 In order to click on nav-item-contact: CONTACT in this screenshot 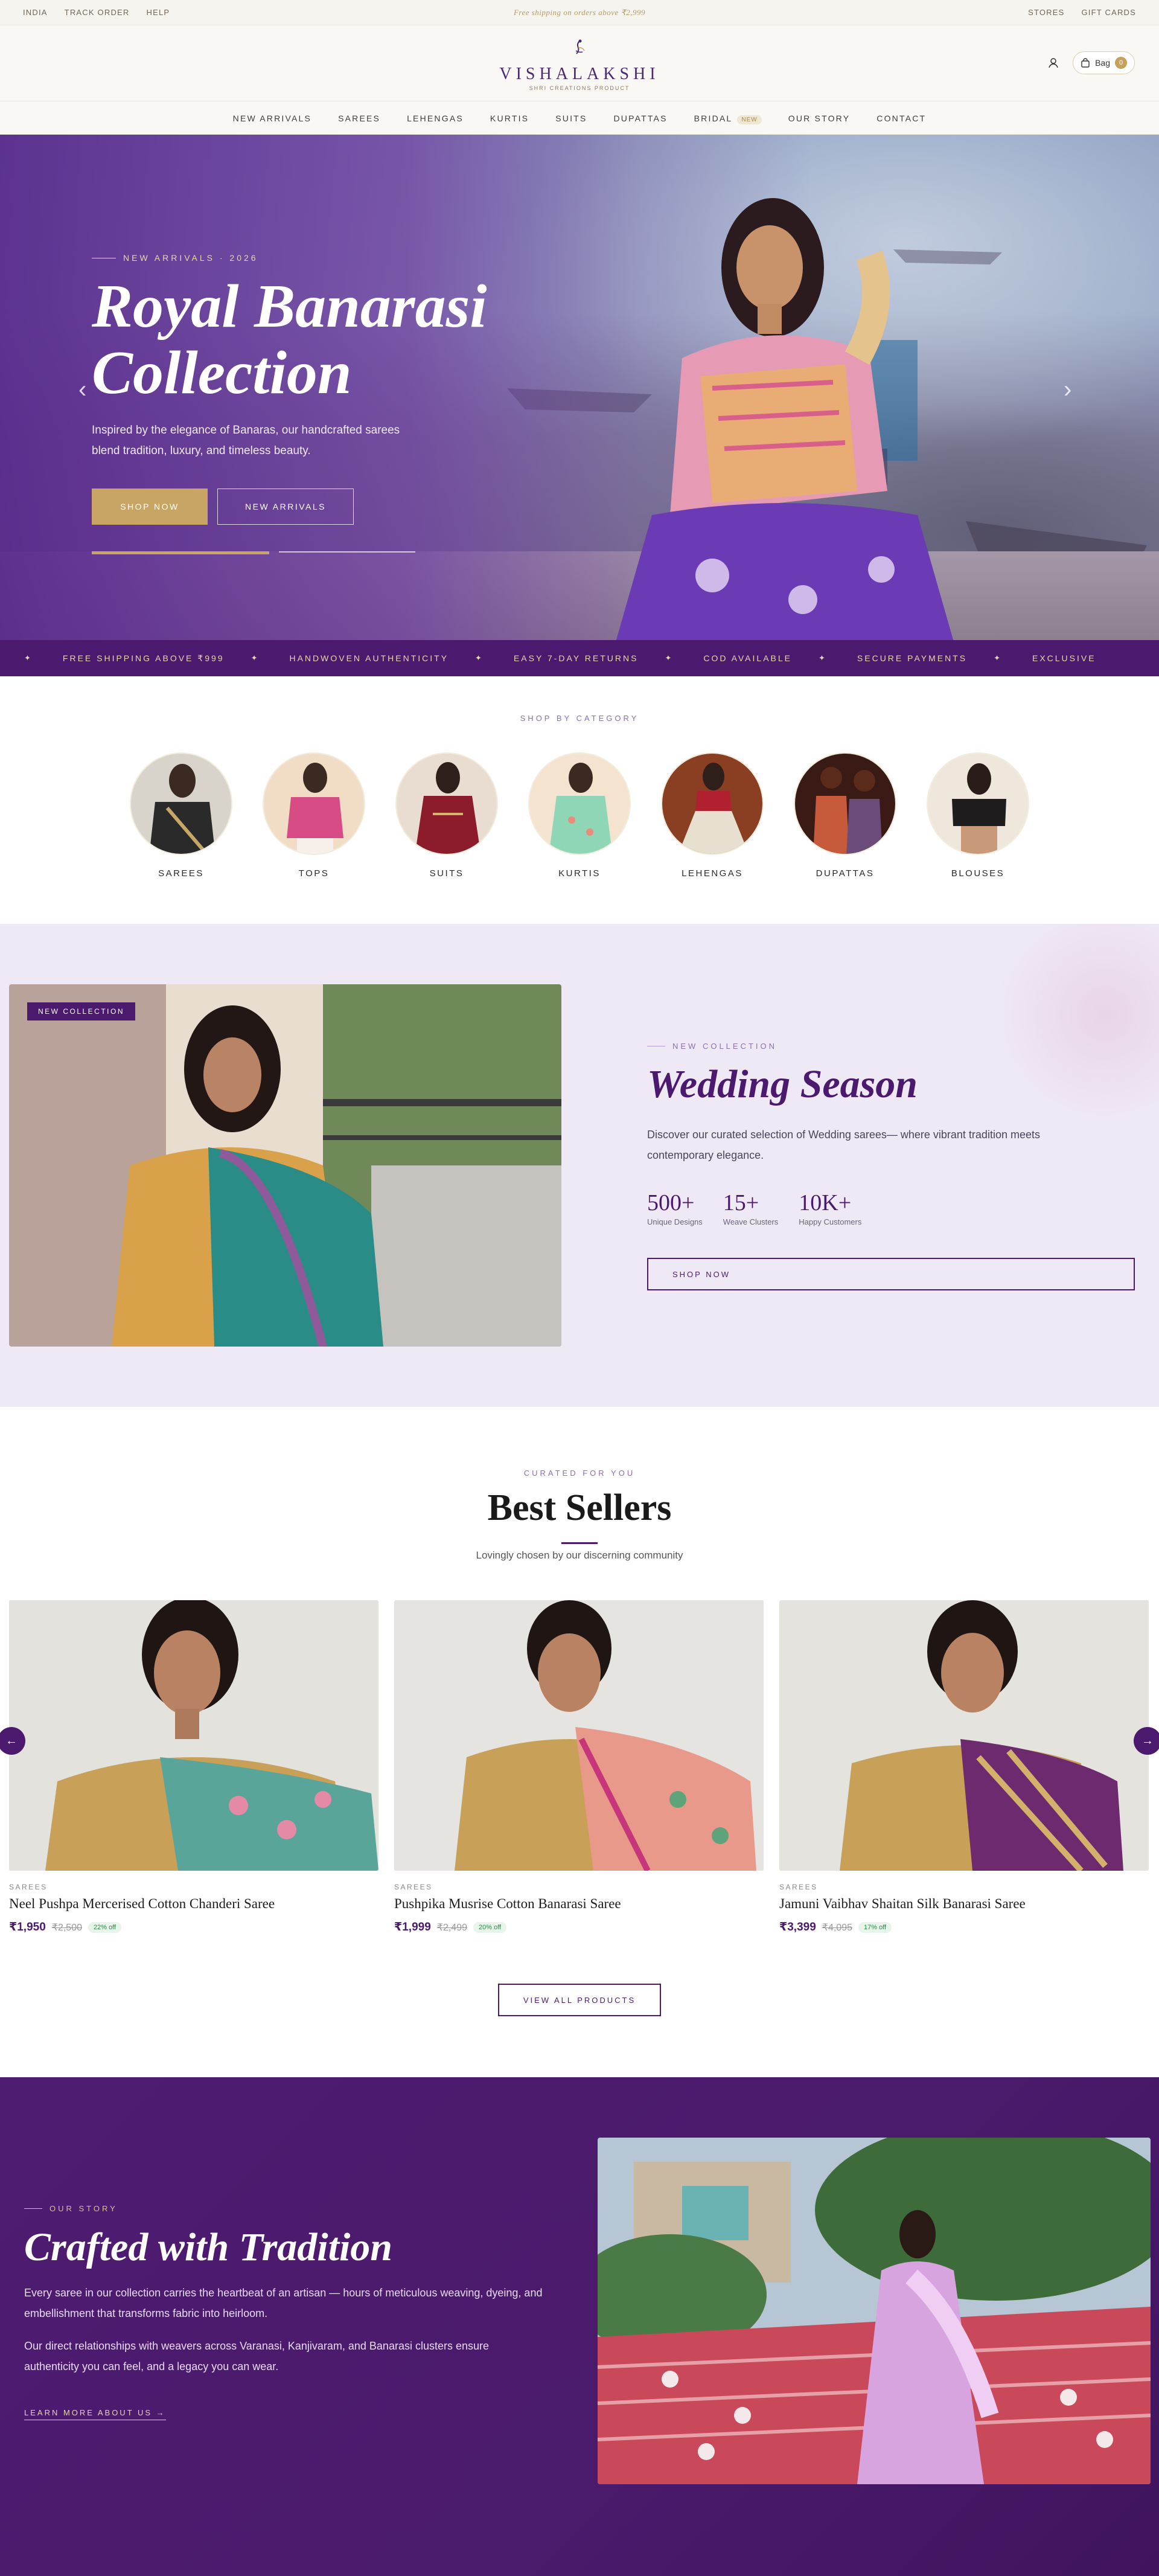, I will do `click(901, 118)`.